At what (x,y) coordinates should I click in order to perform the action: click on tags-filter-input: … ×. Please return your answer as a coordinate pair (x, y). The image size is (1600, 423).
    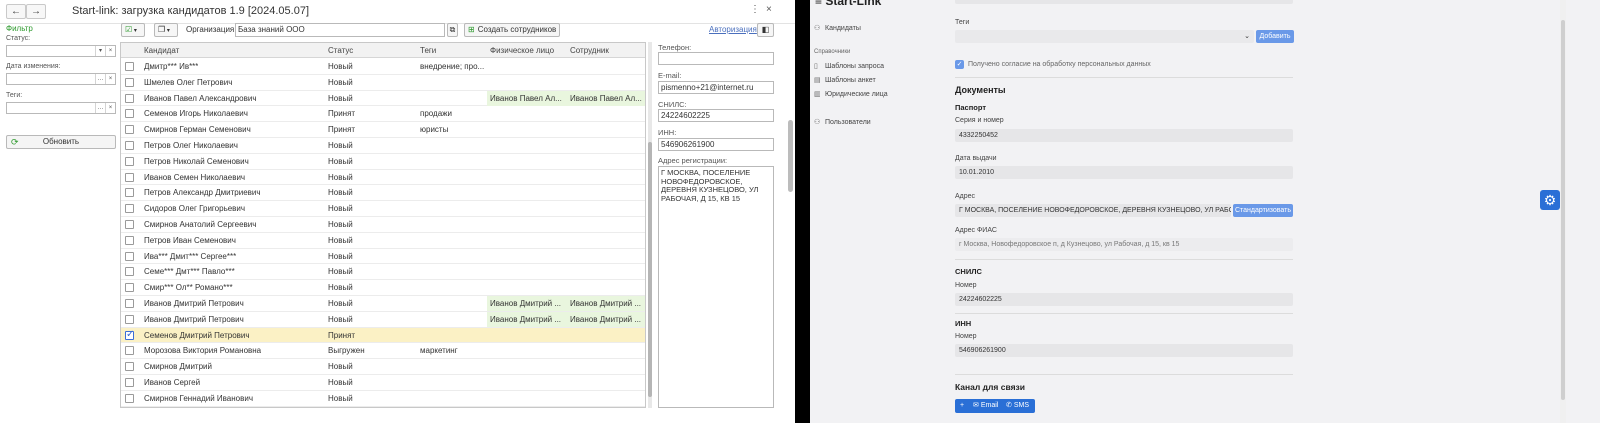
    Looking at the image, I should click on (61, 108).